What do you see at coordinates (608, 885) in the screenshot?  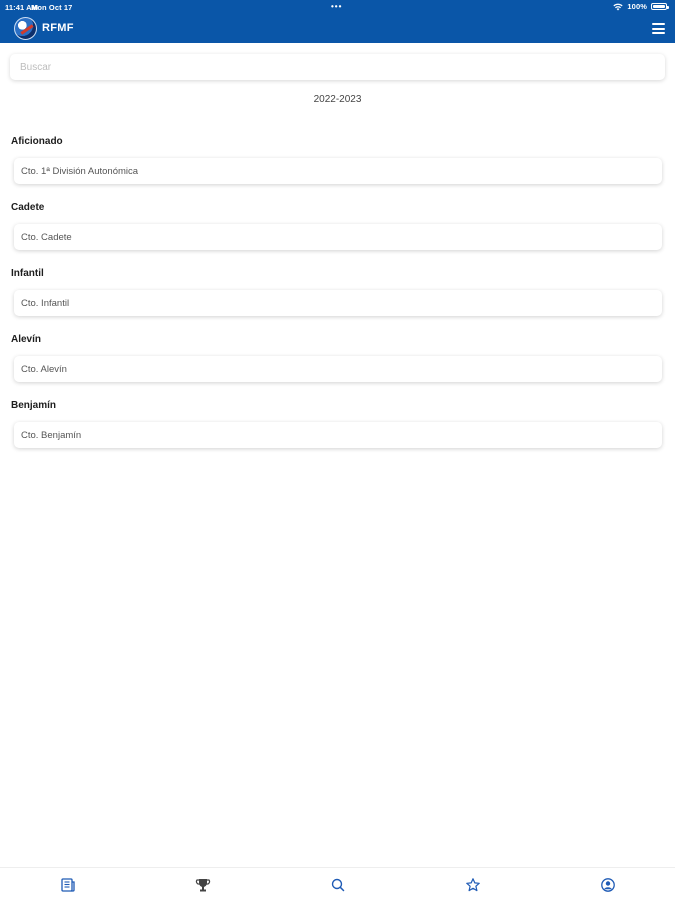 I see `profile-icon` at bounding box center [608, 885].